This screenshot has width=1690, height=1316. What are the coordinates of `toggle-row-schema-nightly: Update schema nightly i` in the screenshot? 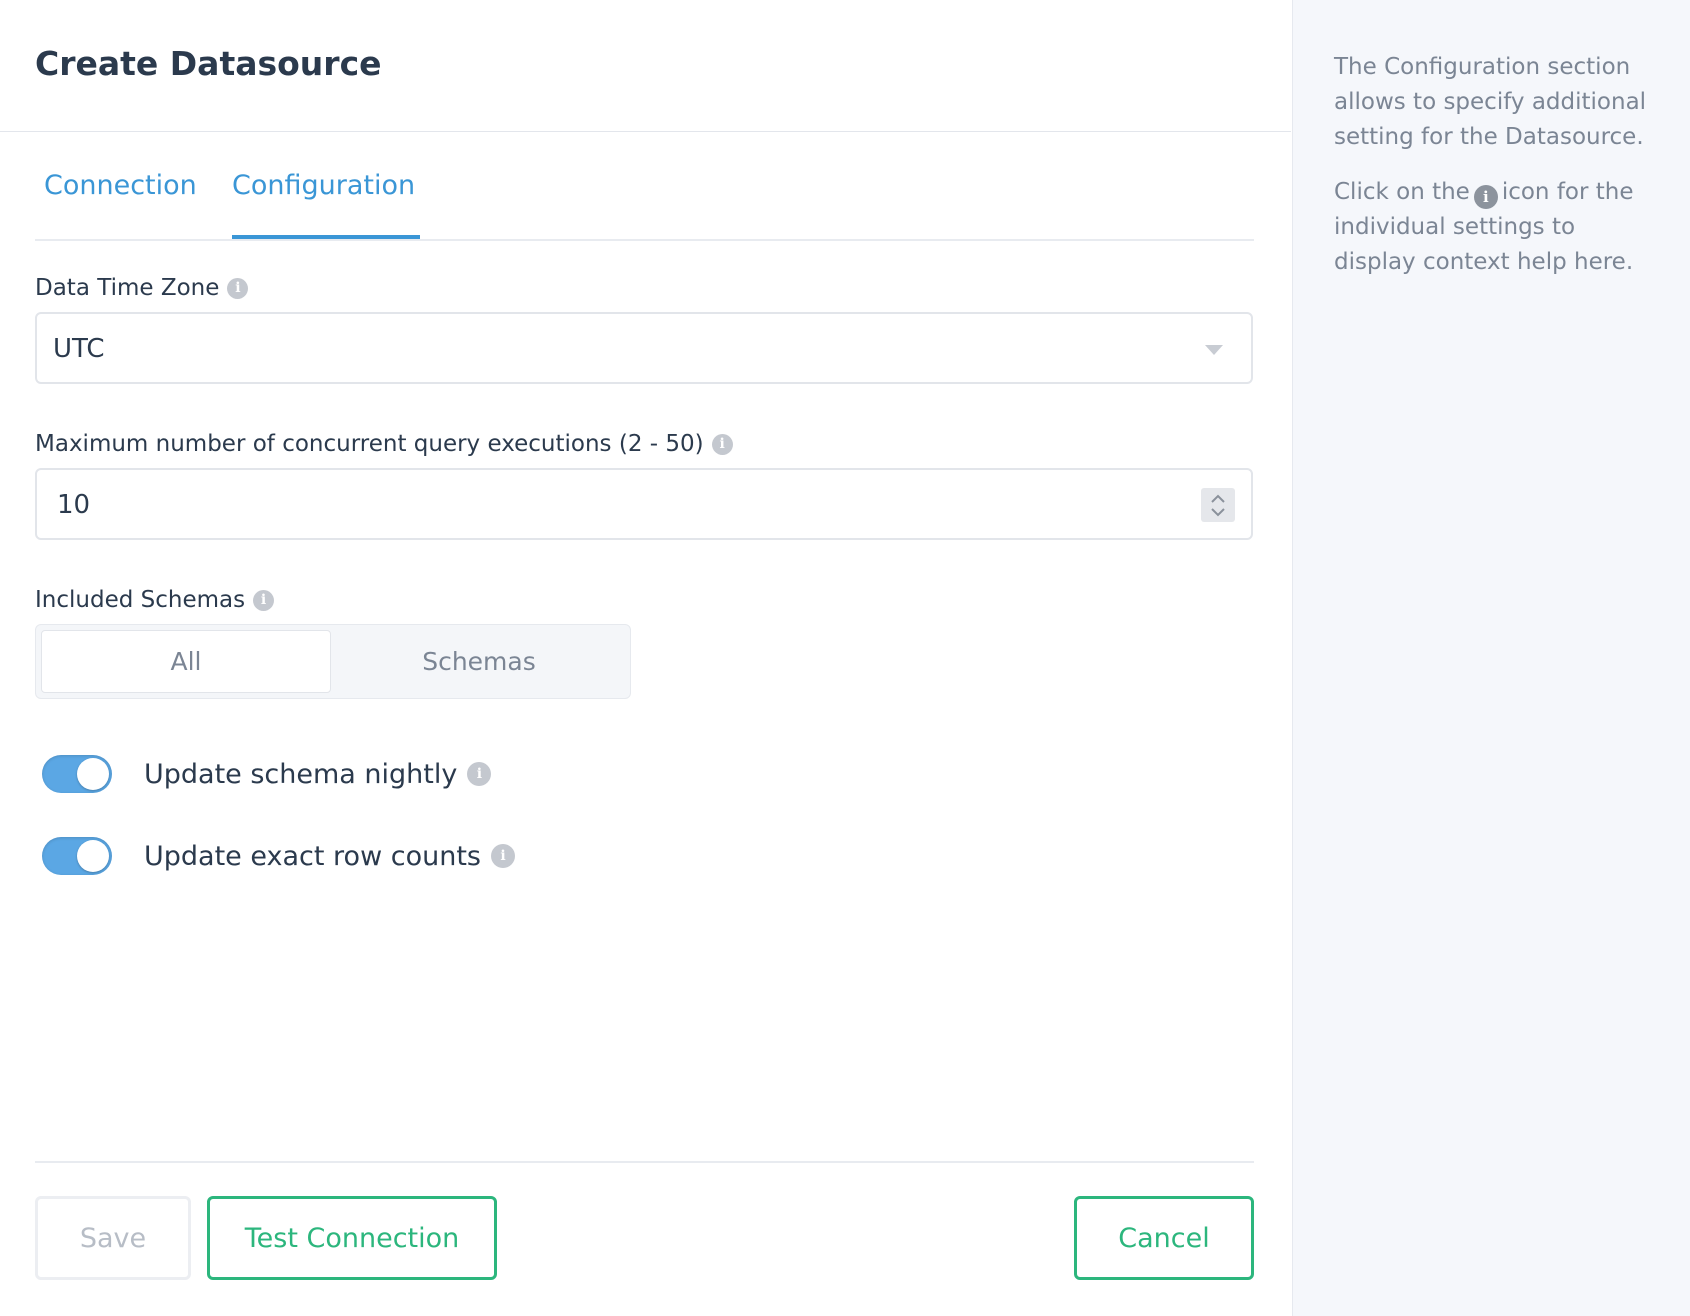 It's located at (267, 774).